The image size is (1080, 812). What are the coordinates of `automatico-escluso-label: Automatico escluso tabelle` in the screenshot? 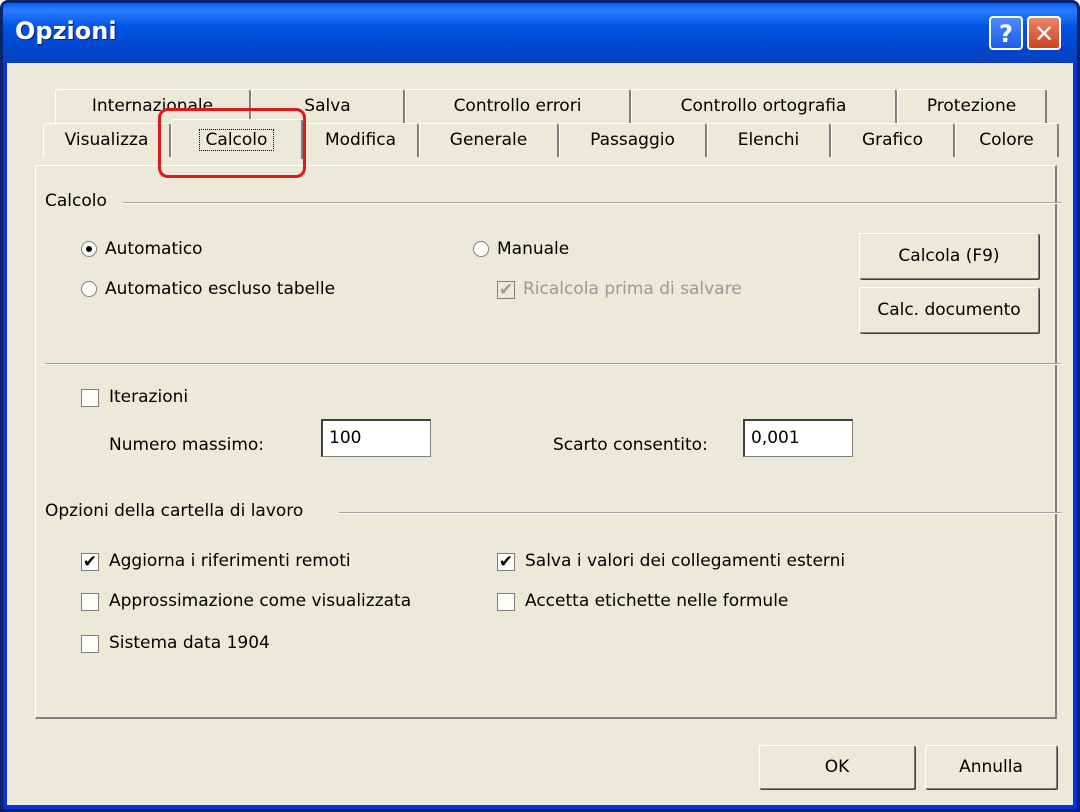 It's located at (220, 289).